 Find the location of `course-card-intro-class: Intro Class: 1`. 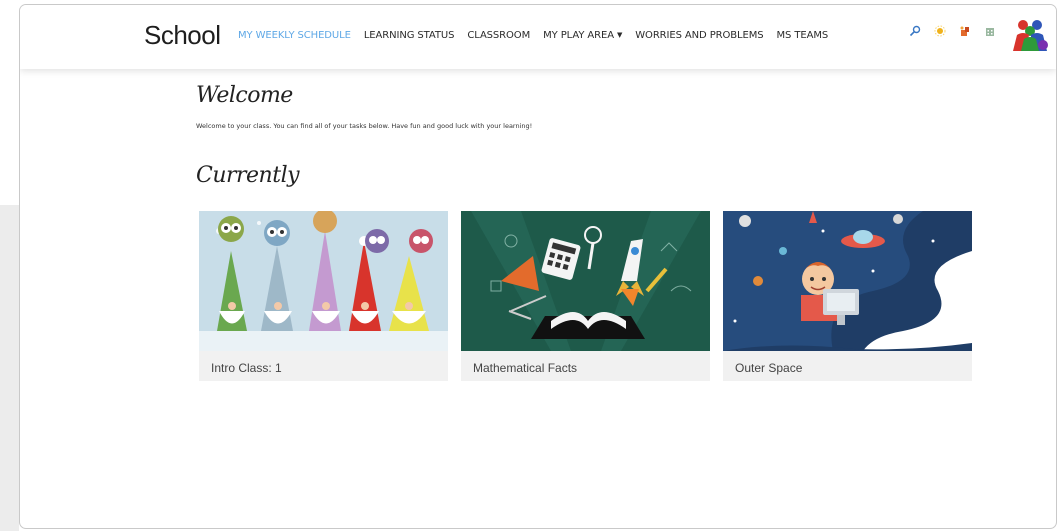

course-card-intro-class: Intro Class: 1 is located at coordinates (323, 296).